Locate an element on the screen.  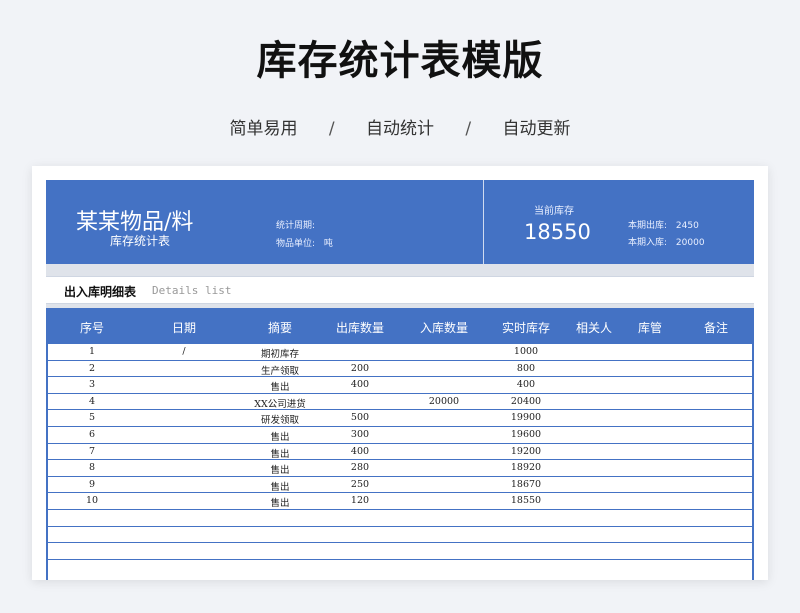
table-cell: 9 is located at coordinates (92, 484).